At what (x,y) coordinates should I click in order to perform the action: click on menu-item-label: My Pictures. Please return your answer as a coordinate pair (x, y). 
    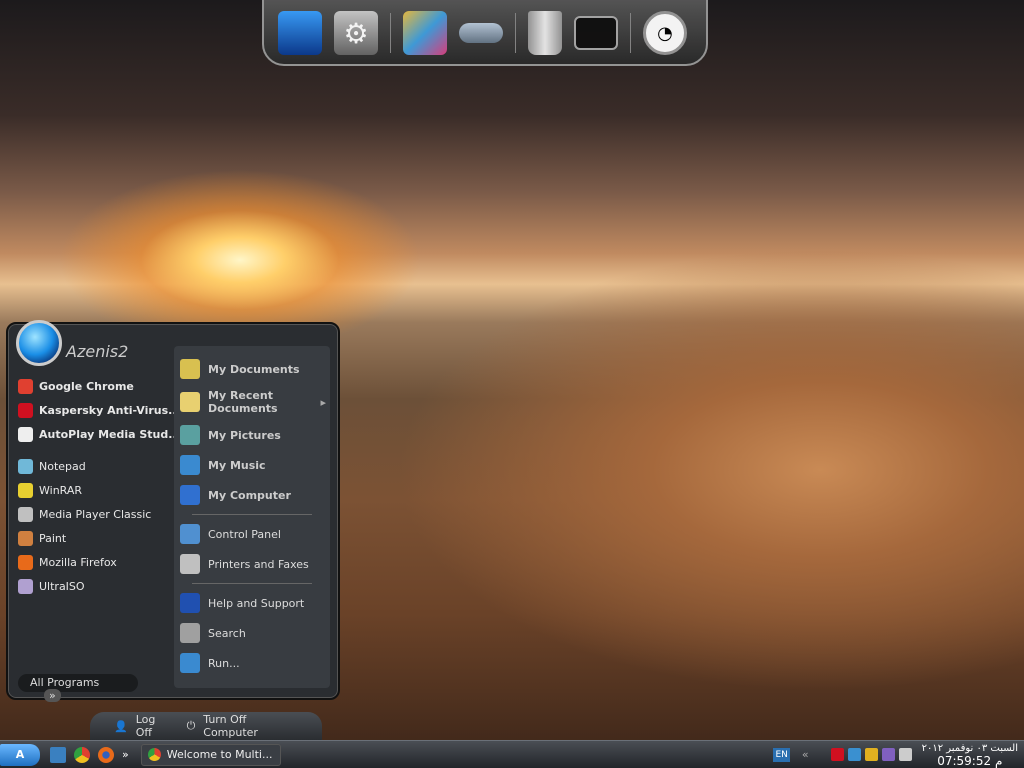
    Looking at the image, I should click on (244, 435).